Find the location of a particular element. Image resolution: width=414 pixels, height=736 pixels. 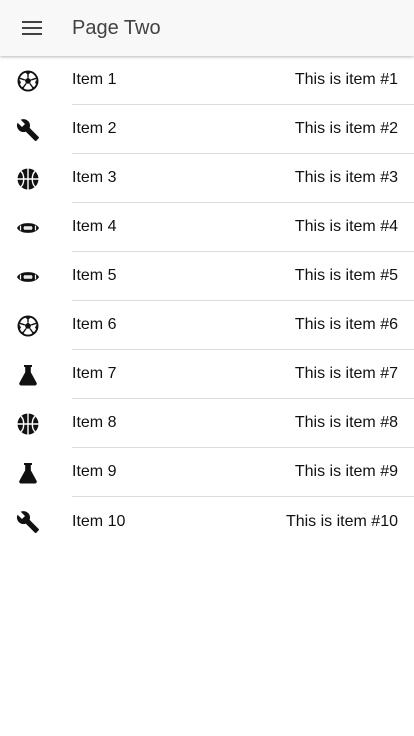

list-item-body: Item 10 This is item #10 is located at coordinates (243, 521).